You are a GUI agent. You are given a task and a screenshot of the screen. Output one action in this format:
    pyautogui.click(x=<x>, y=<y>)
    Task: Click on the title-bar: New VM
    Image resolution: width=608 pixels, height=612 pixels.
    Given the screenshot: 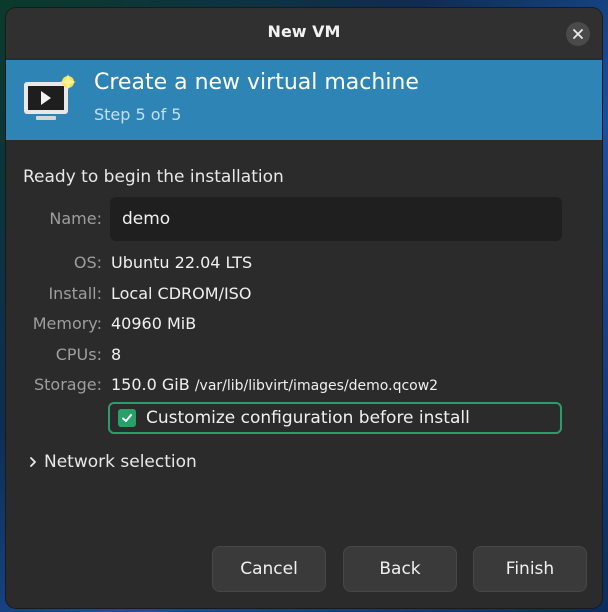 What is the action you would take?
    pyautogui.click(x=304, y=33)
    